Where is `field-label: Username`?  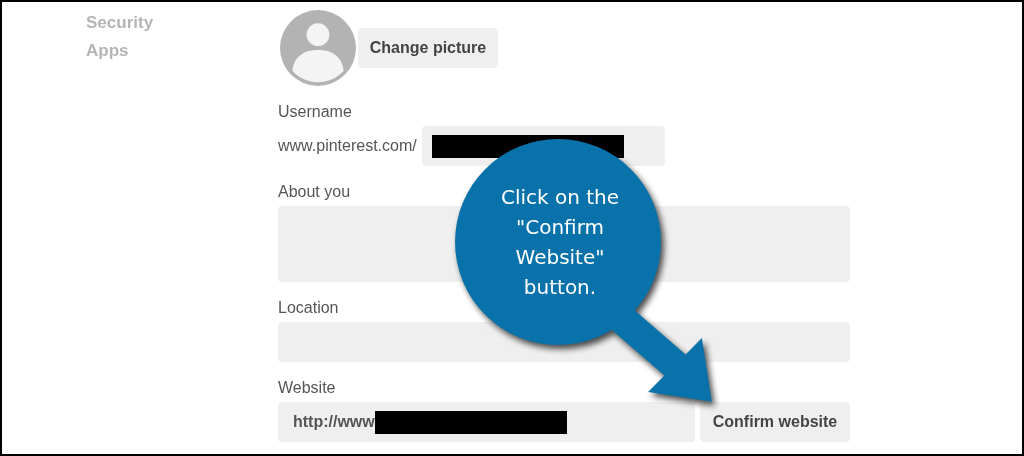
field-label: Username is located at coordinates (315, 112).